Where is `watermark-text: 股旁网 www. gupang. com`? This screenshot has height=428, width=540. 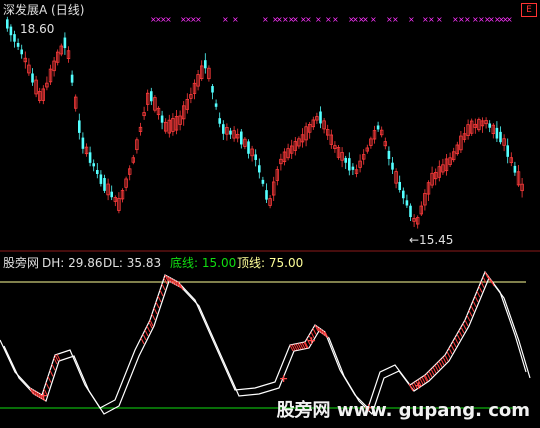 watermark-text: 股旁网 www. gupang. com is located at coordinates (403, 410).